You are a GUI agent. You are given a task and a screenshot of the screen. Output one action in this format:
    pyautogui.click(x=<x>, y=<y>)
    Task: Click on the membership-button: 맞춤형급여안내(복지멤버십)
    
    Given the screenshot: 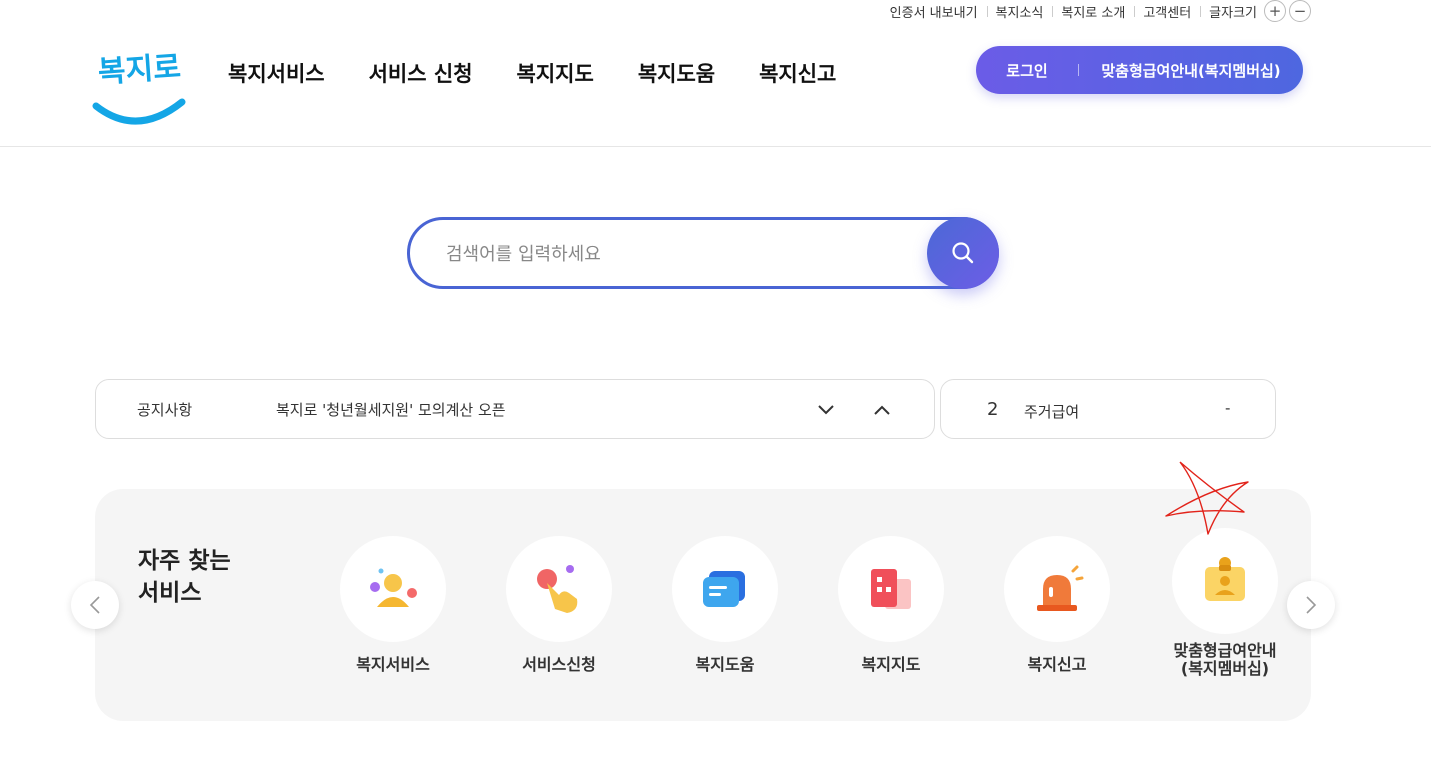 What is the action you would take?
    pyautogui.click(x=1191, y=70)
    